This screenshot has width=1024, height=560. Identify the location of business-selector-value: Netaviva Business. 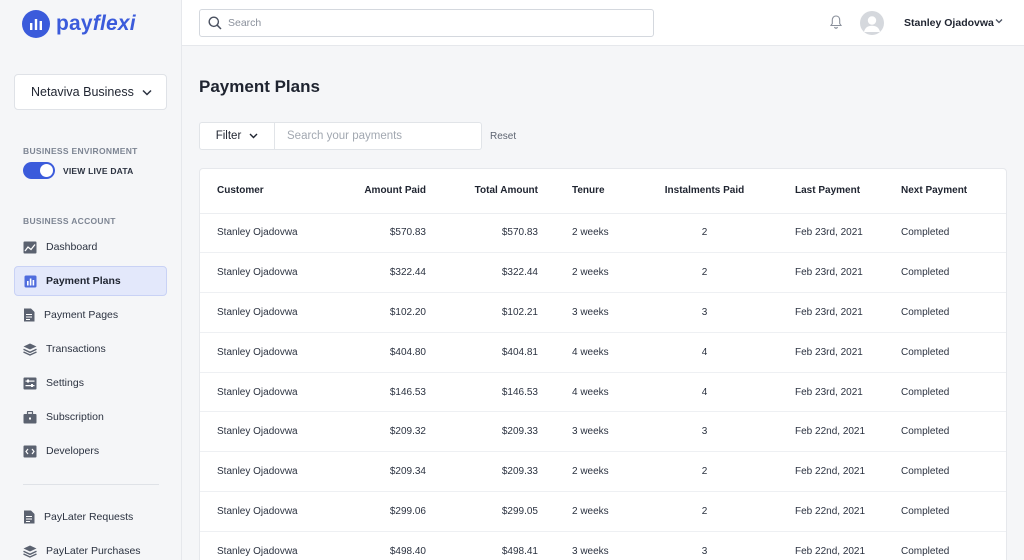
(82, 92).